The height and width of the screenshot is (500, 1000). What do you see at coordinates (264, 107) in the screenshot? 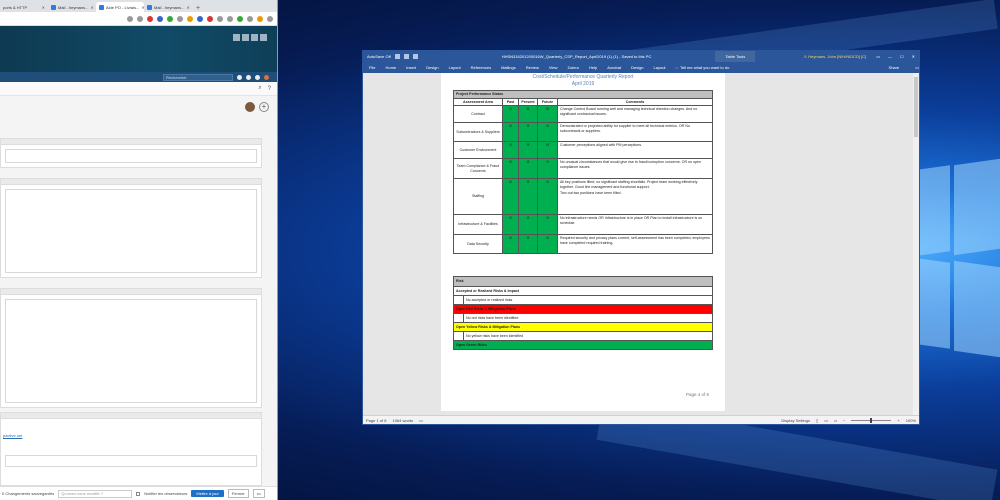
I see `add-follower-button: +` at bounding box center [264, 107].